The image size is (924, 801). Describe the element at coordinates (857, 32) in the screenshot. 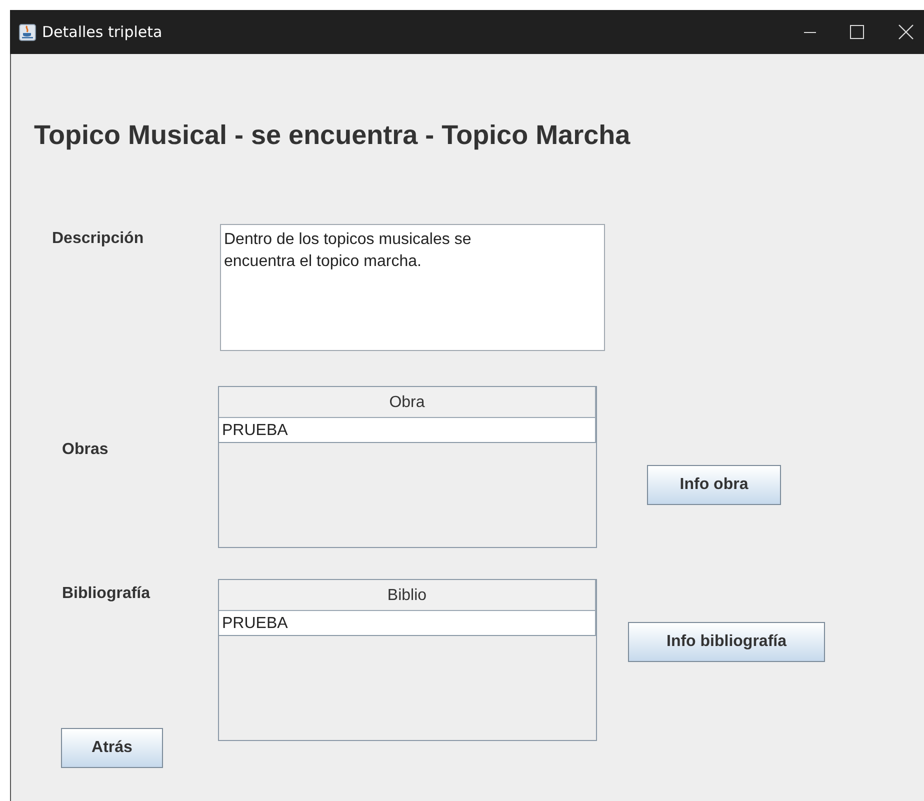

I see `maximize-icon` at that location.